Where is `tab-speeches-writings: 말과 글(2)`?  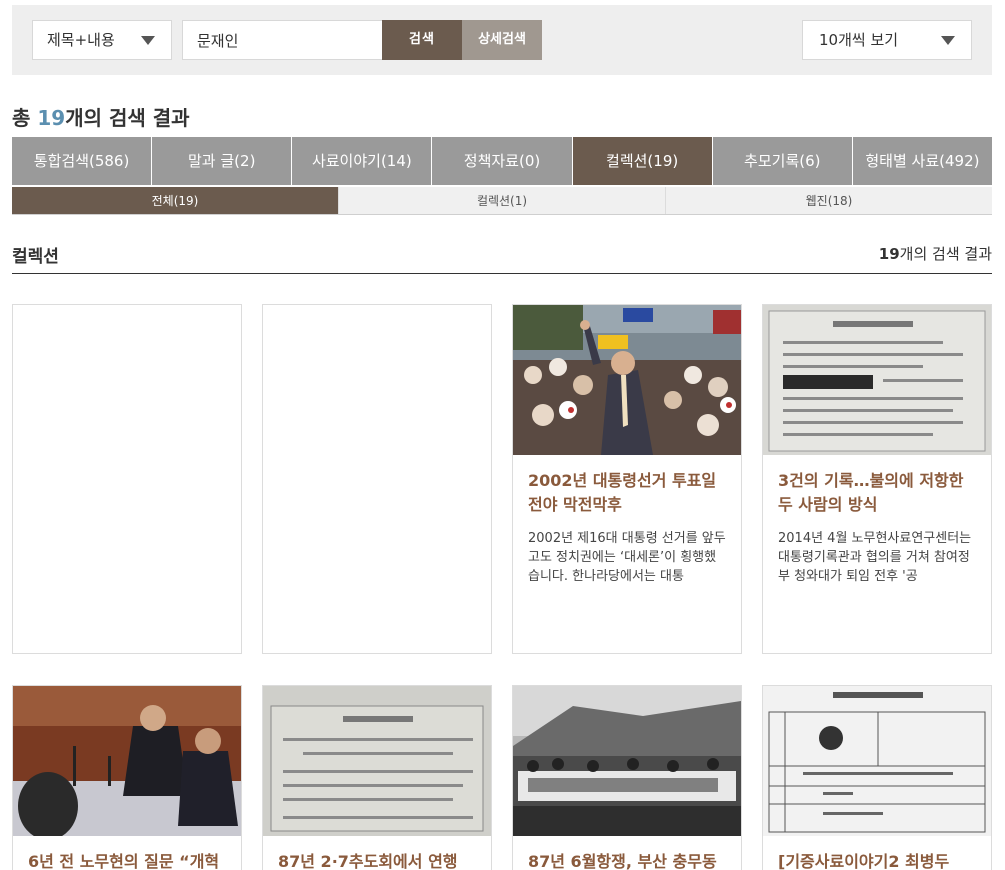 tab-speeches-writings: 말과 글(2) is located at coordinates (222, 161).